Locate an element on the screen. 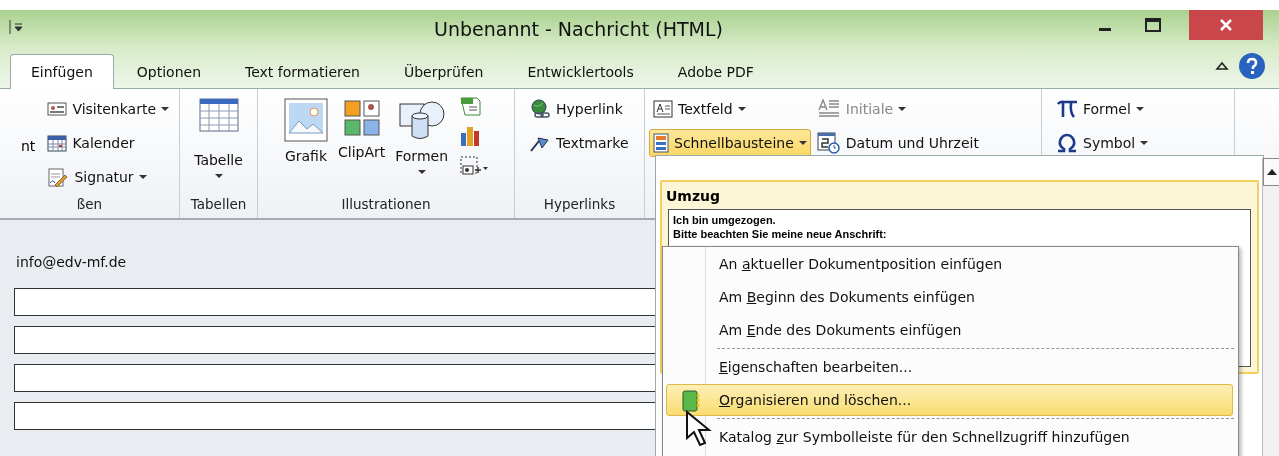  text-box-icon is located at coordinates (663, 109).